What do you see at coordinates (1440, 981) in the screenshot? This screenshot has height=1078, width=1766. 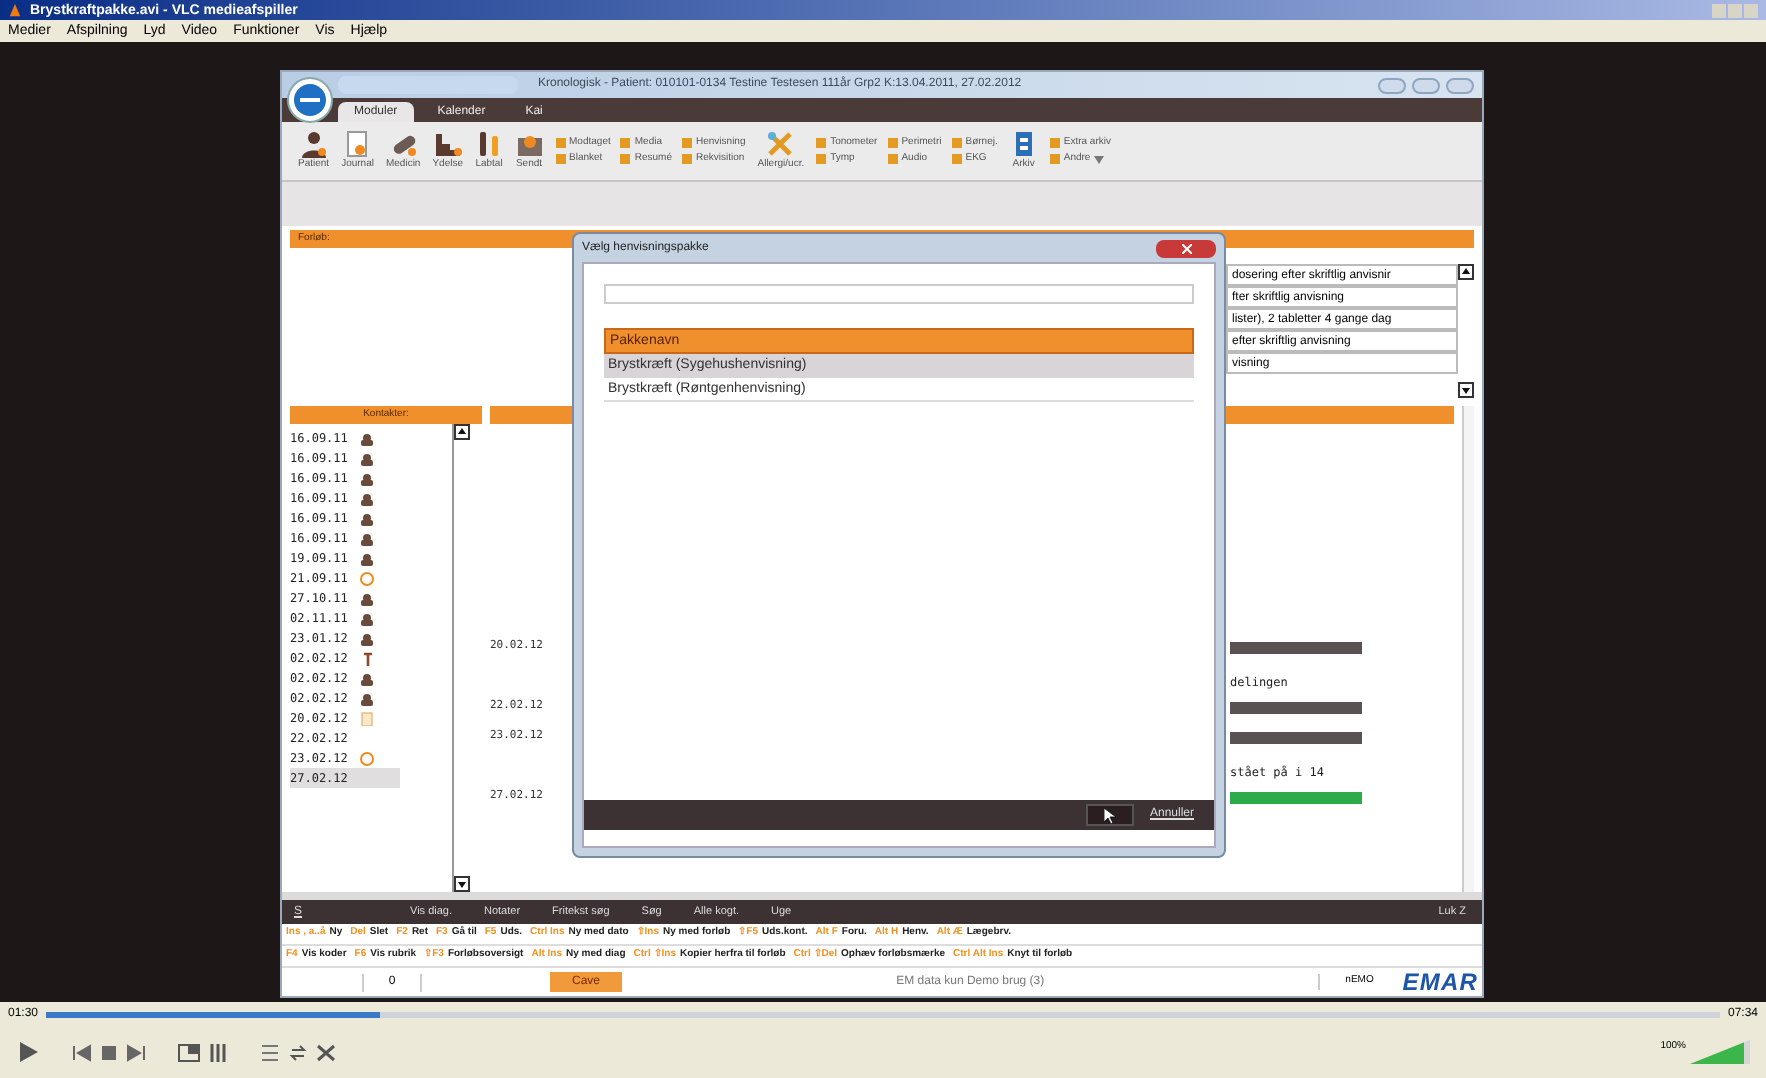 I see `app-logo: EMAR` at bounding box center [1440, 981].